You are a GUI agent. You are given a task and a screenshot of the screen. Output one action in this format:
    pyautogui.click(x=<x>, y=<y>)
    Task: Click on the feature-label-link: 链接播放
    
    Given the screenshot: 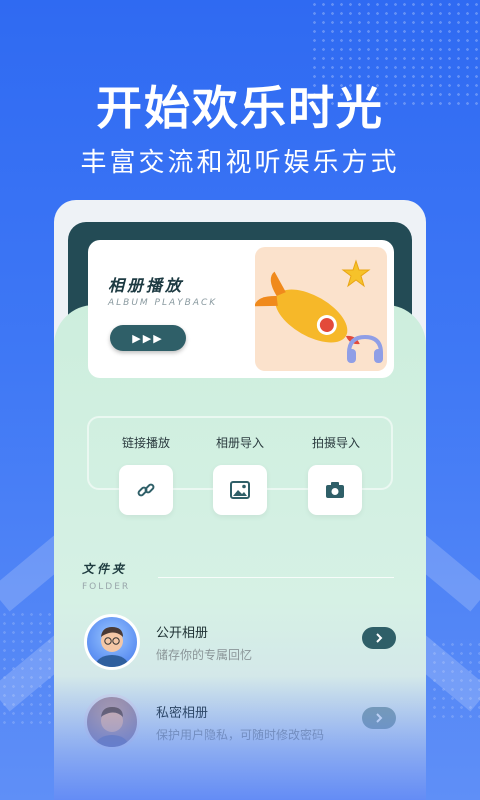 What is the action you would take?
    pyautogui.click(x=145, y=443)
    